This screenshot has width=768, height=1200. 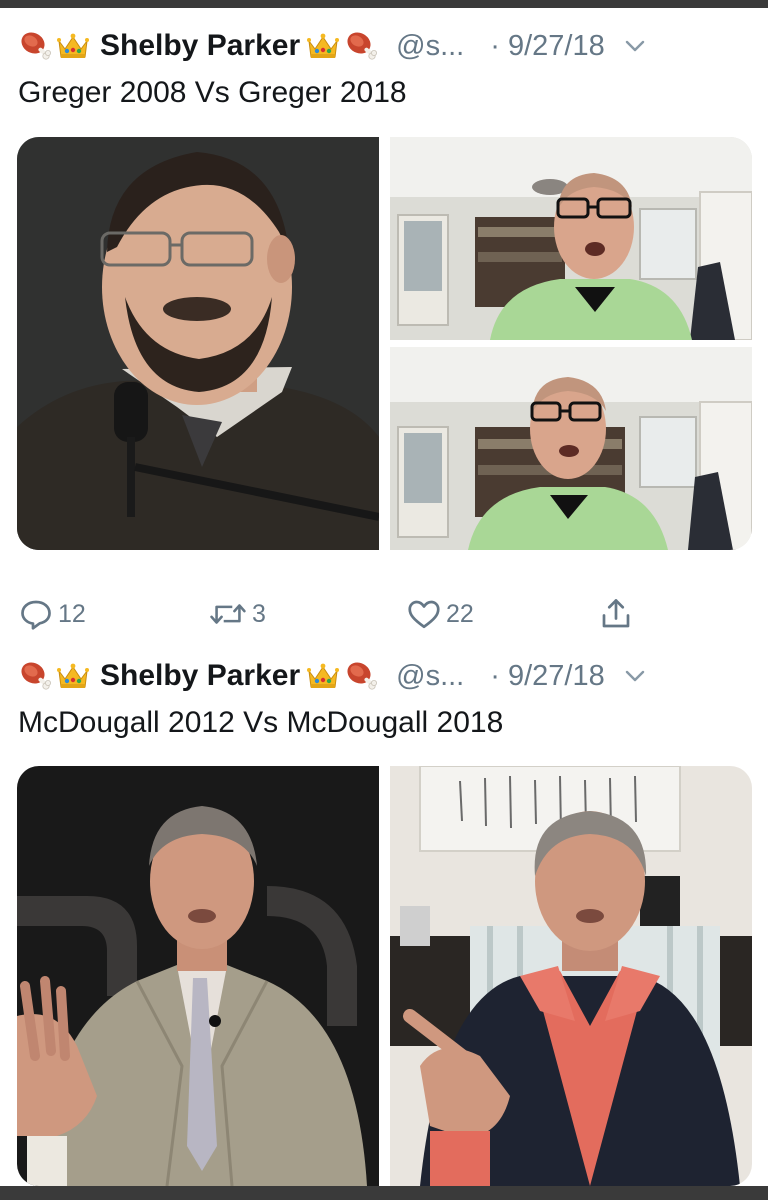 I want to click on share-button, so click(x=616, y=614).